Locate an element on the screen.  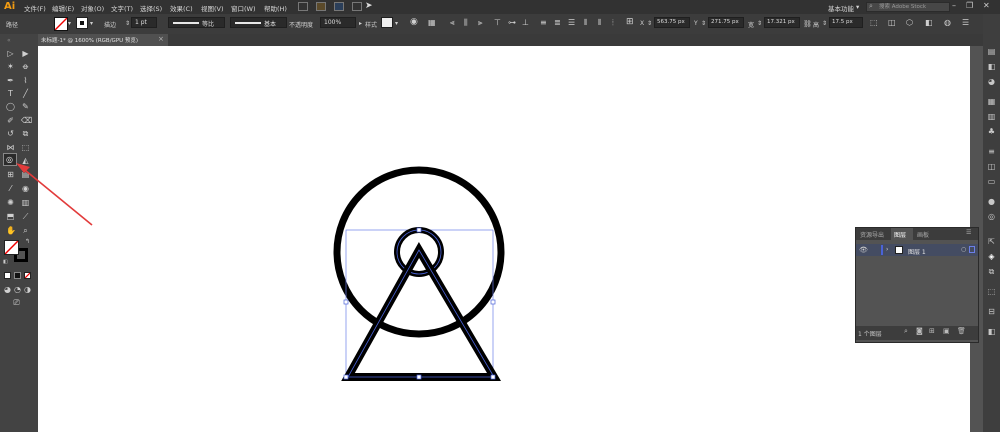
swatches-panel-icon: ▥ is located at coordinates (991, 116).